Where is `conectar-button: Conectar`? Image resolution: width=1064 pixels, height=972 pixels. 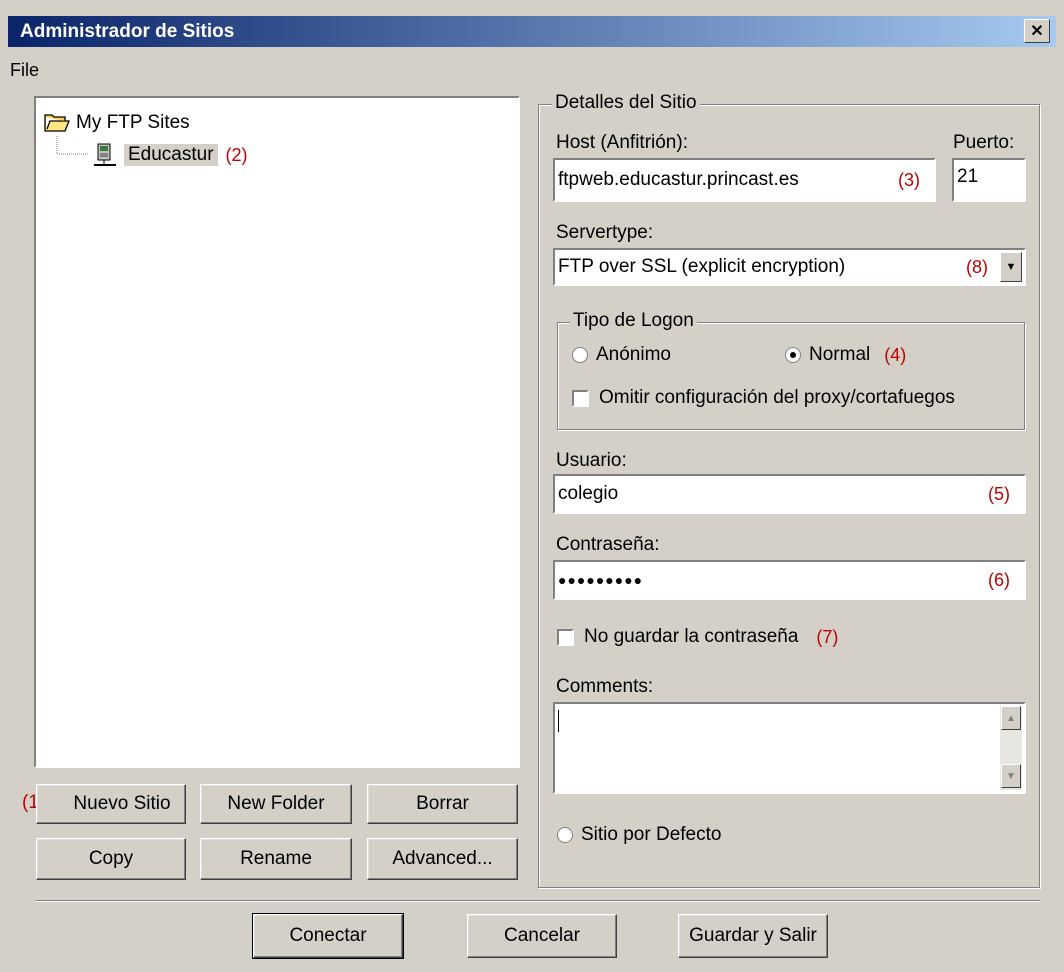 conectar-button: Conectar is located at coordinates (328, 936).